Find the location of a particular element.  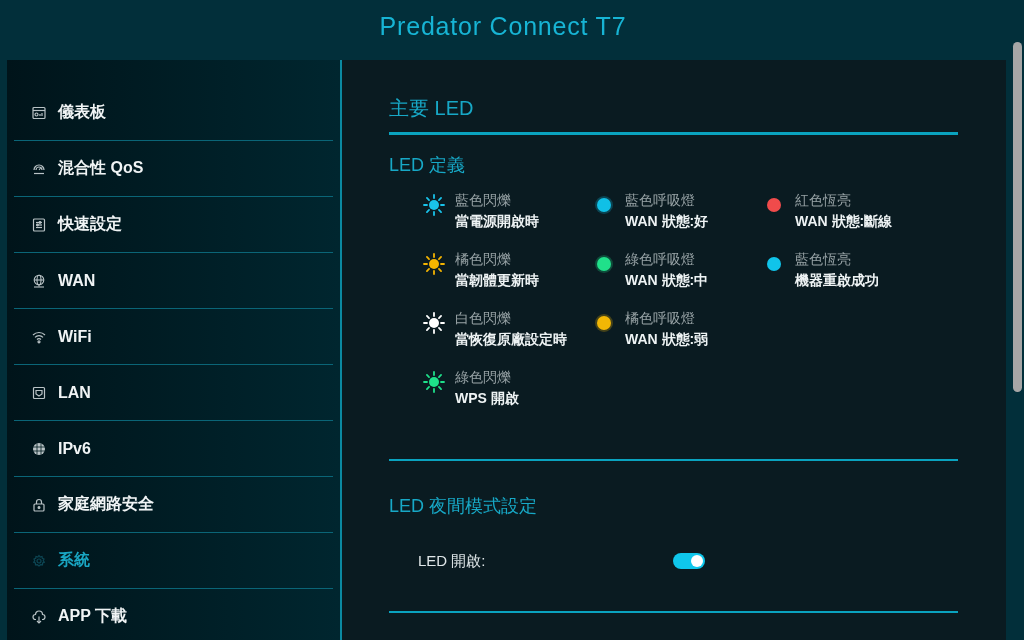

led-name: 藍色閃爍 is located at coordinates (483, 200).